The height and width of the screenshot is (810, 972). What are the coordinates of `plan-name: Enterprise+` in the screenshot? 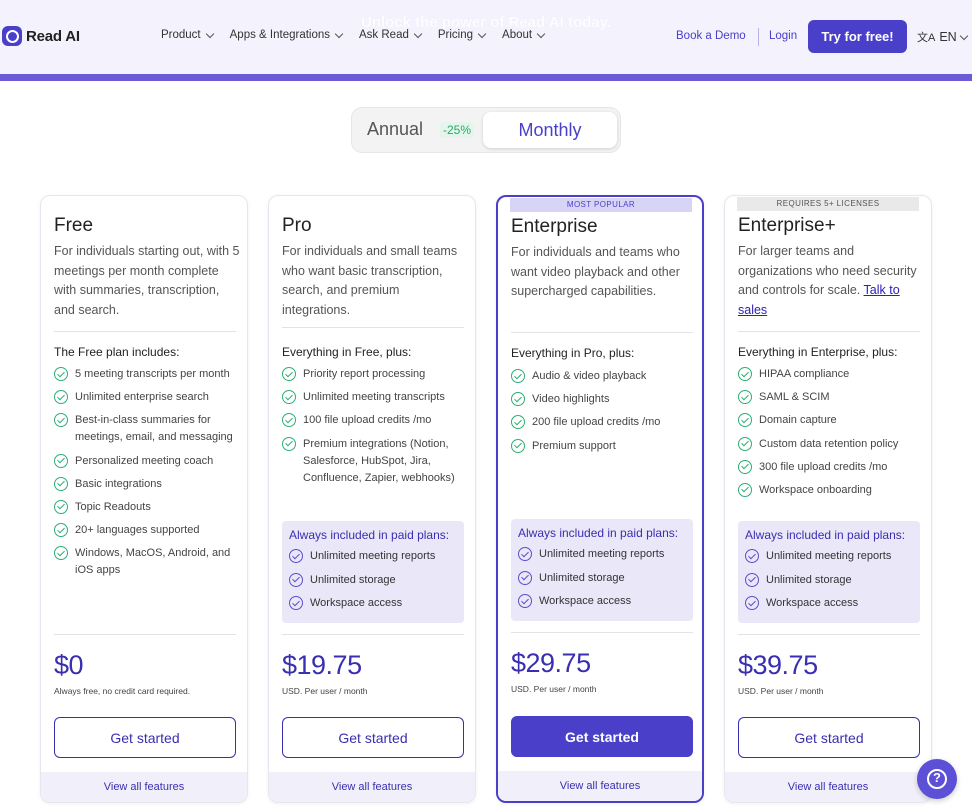 It's located at (787, 225).